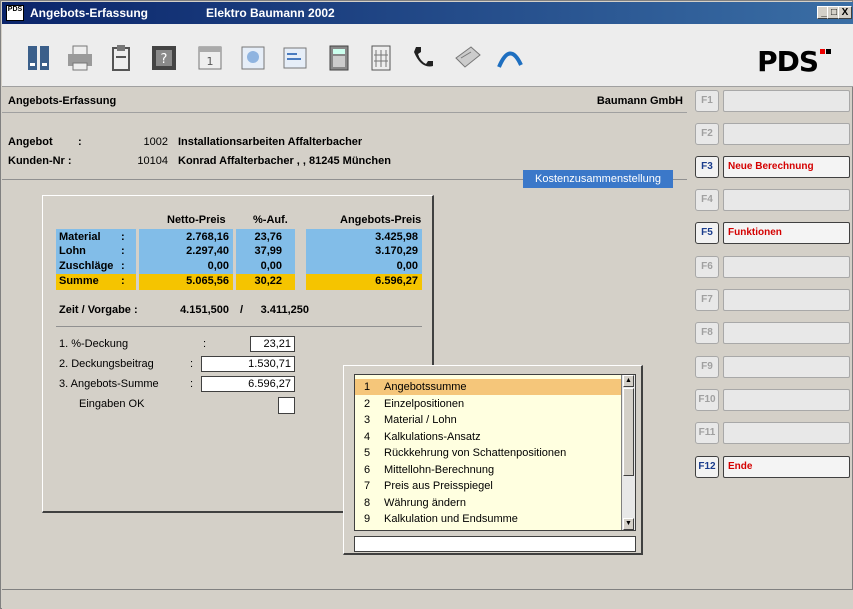  What do you see at coordinates (488, 387) in the screenshot?
I see `list-item: 1 Angebotssumme` at bounding box center [488, 387].